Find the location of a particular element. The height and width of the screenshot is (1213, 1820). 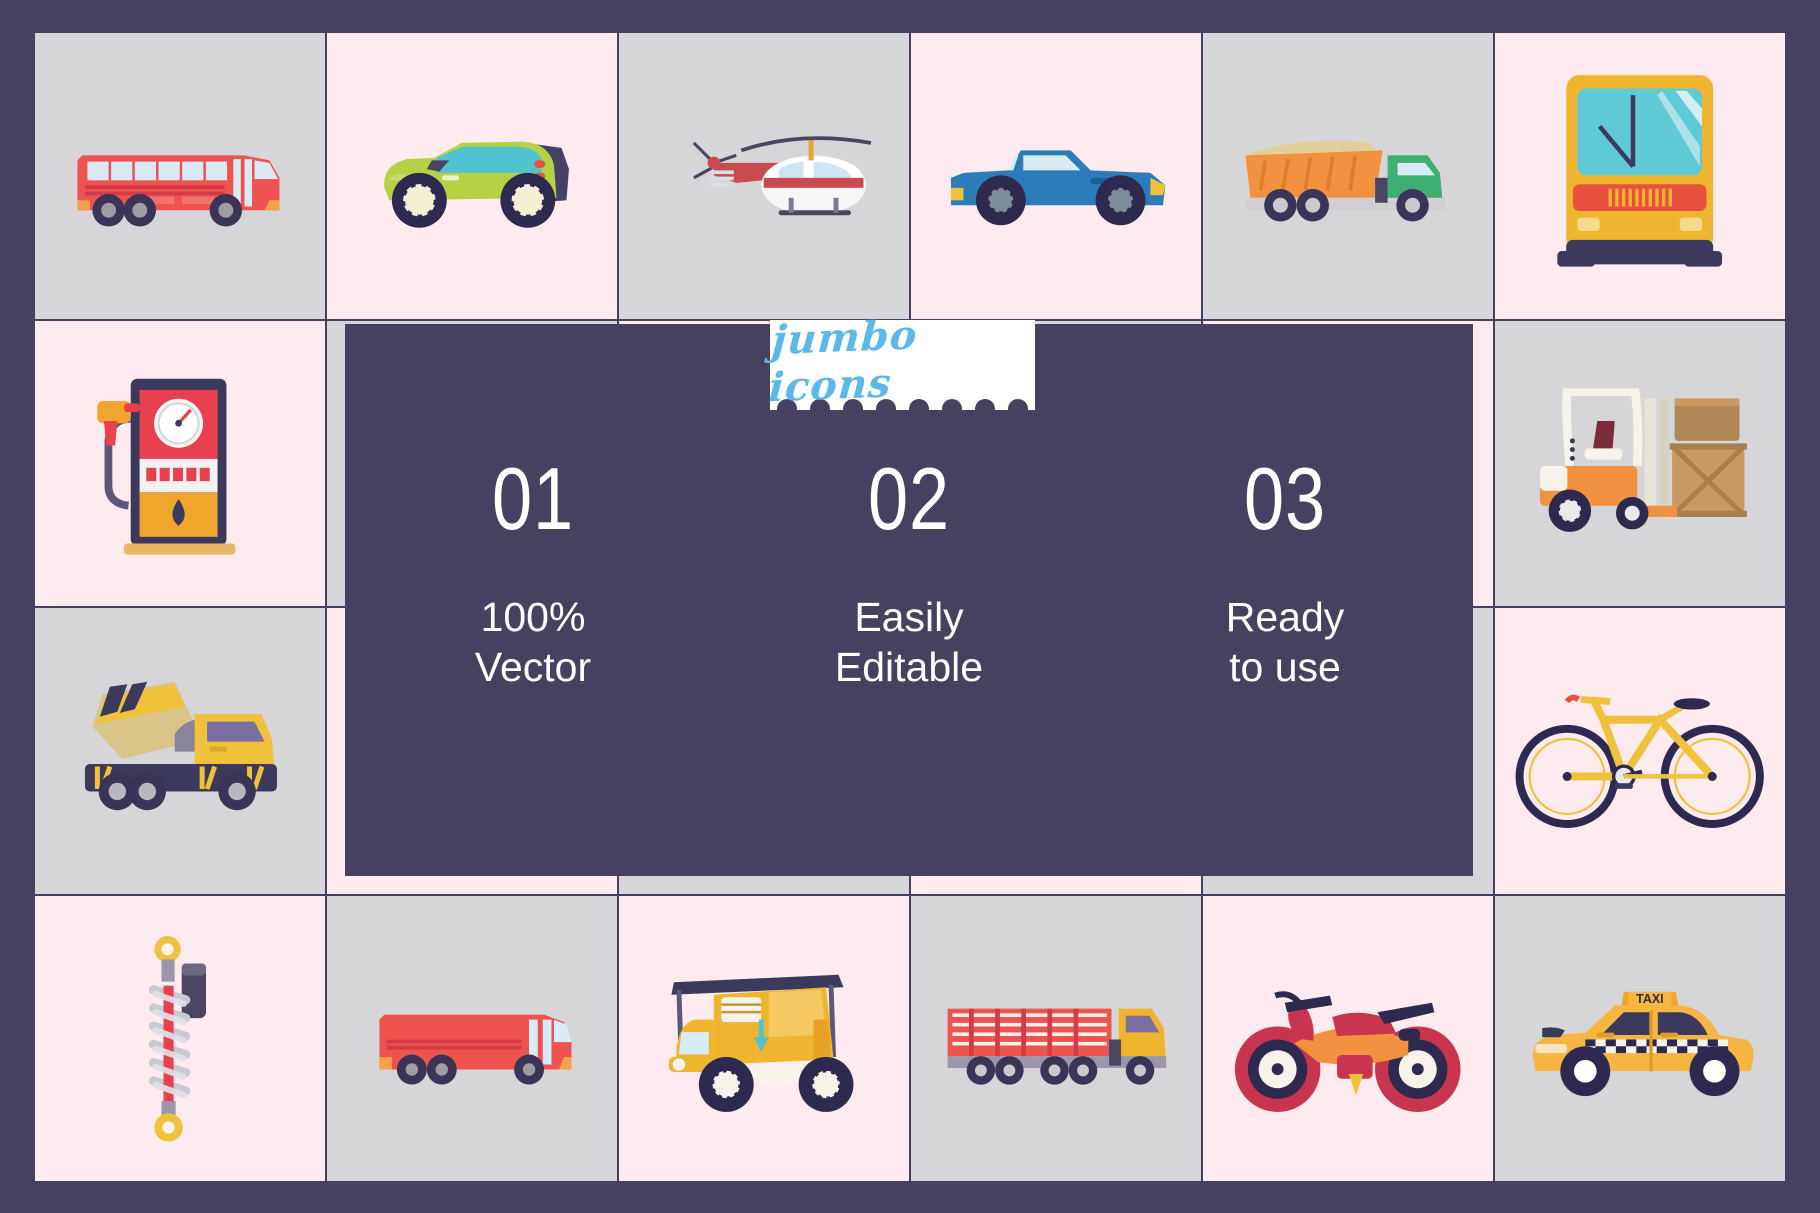

tile-bus is located at coordinates (180, 176).